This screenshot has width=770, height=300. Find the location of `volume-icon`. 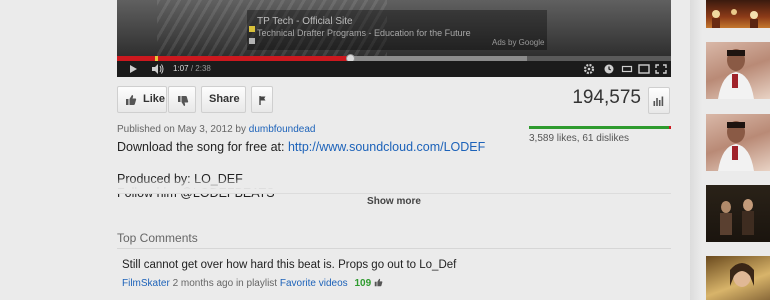

volume-icon is located at coordinates (158, 69).